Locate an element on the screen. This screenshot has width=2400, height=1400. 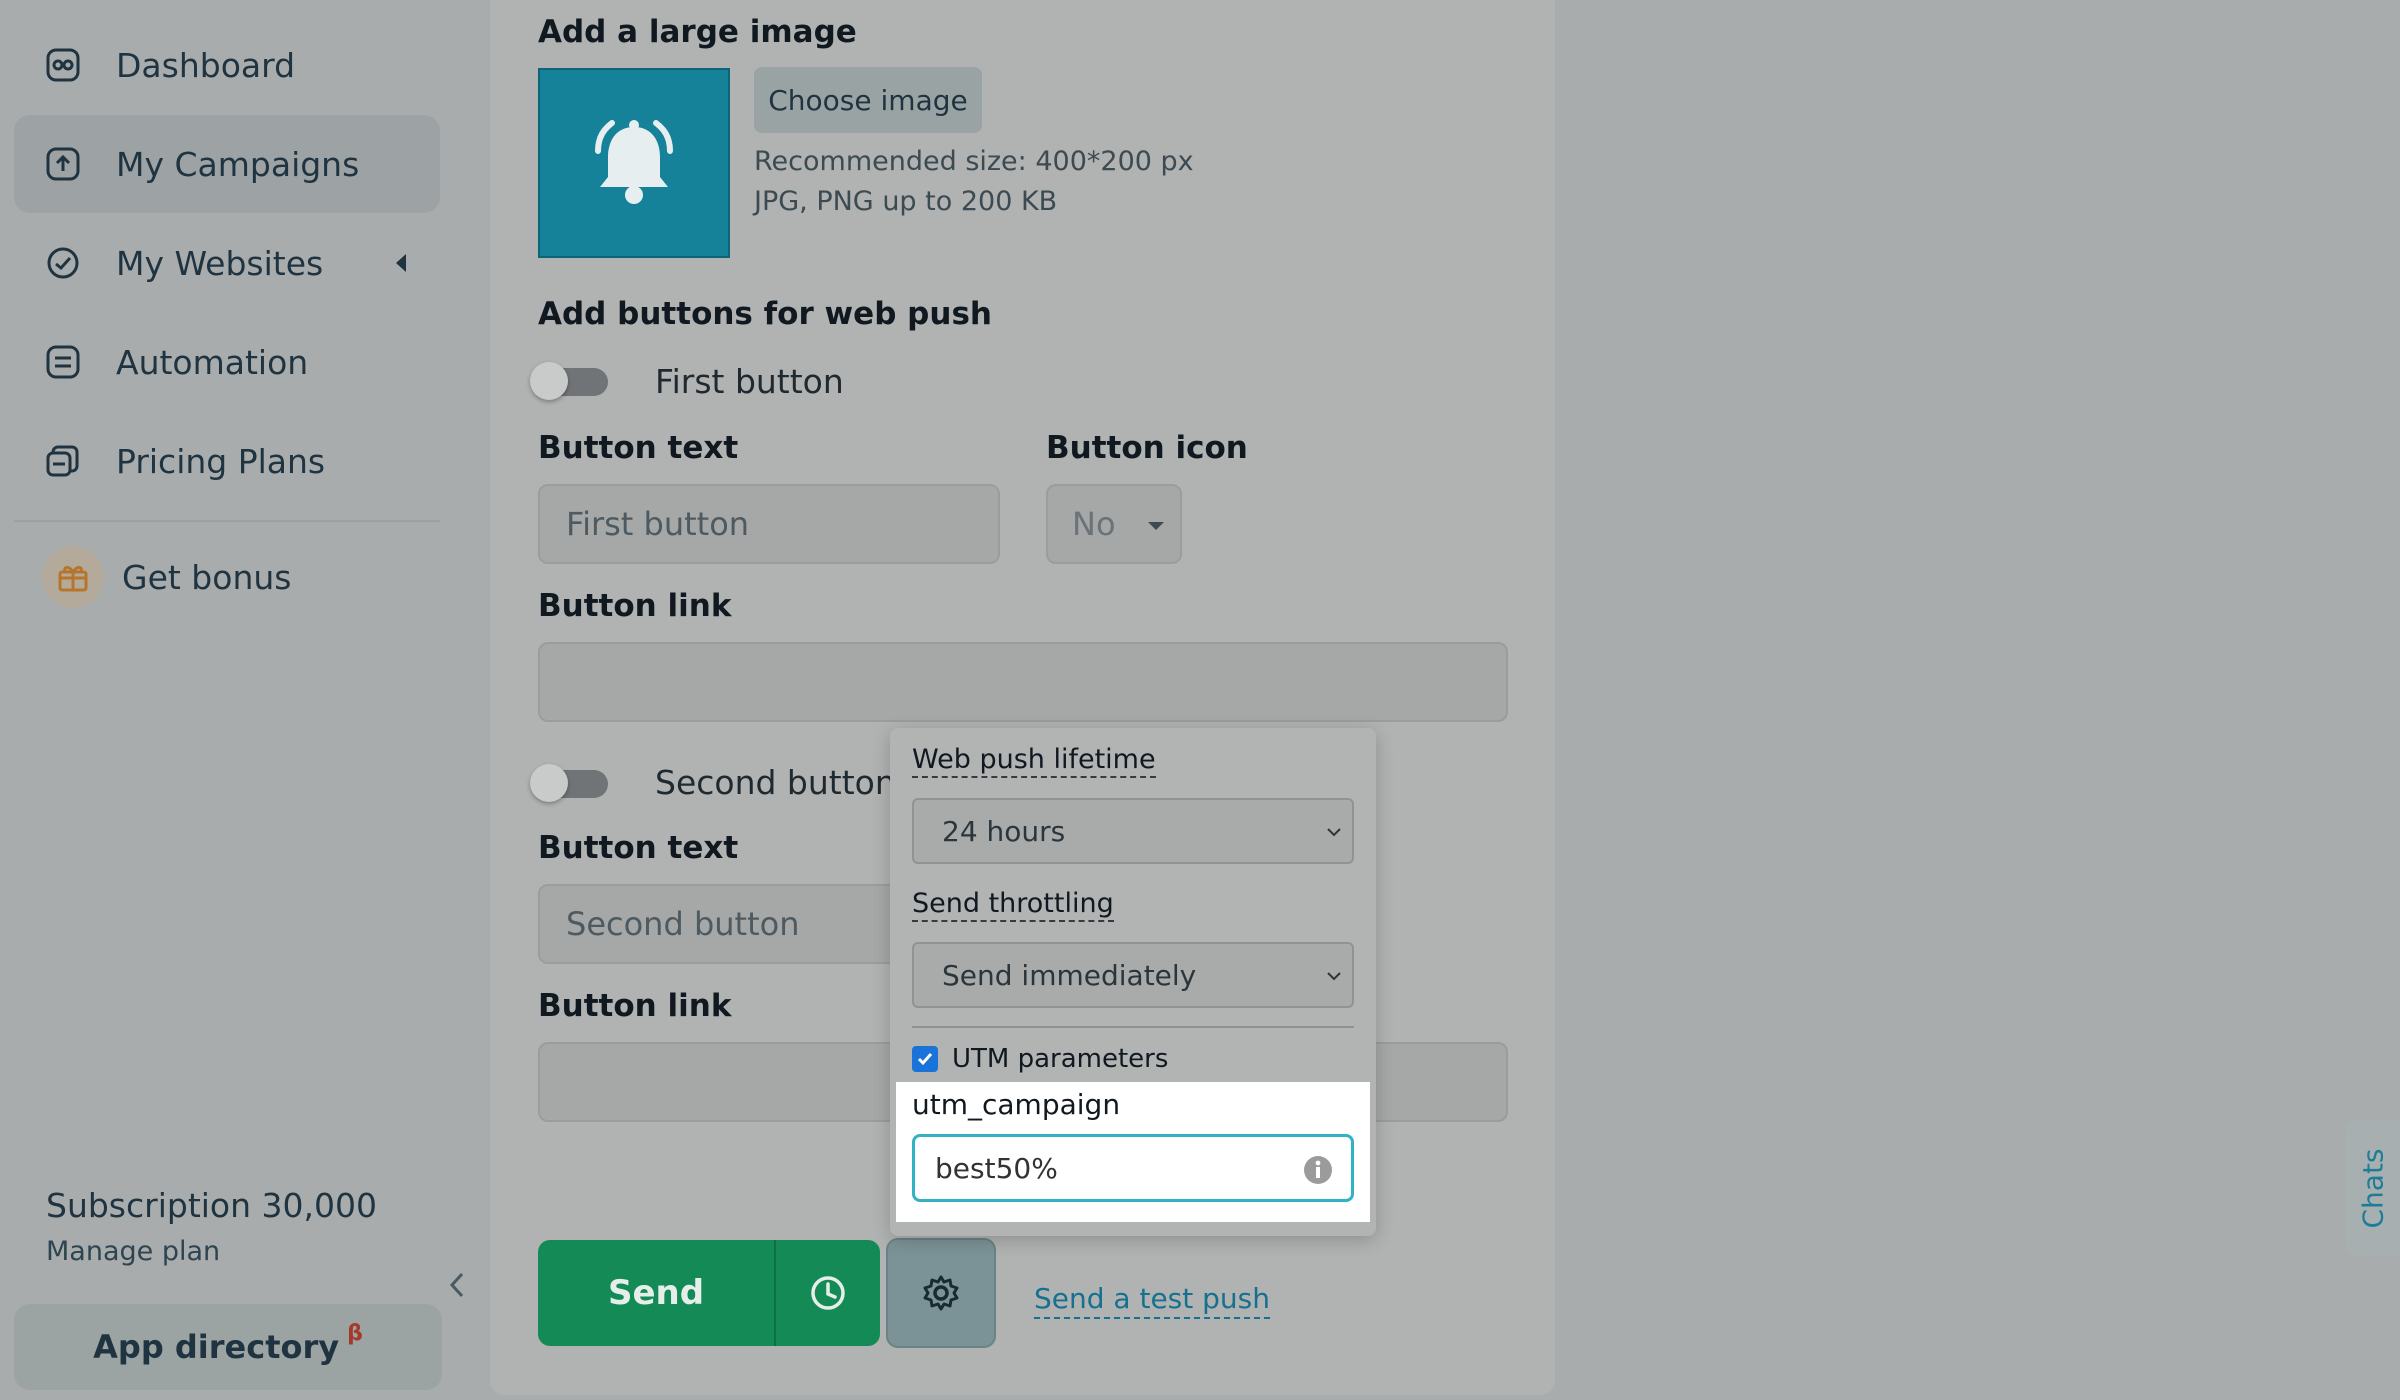
second-button-link-label: Button link is located at coordinates (635, 1006).